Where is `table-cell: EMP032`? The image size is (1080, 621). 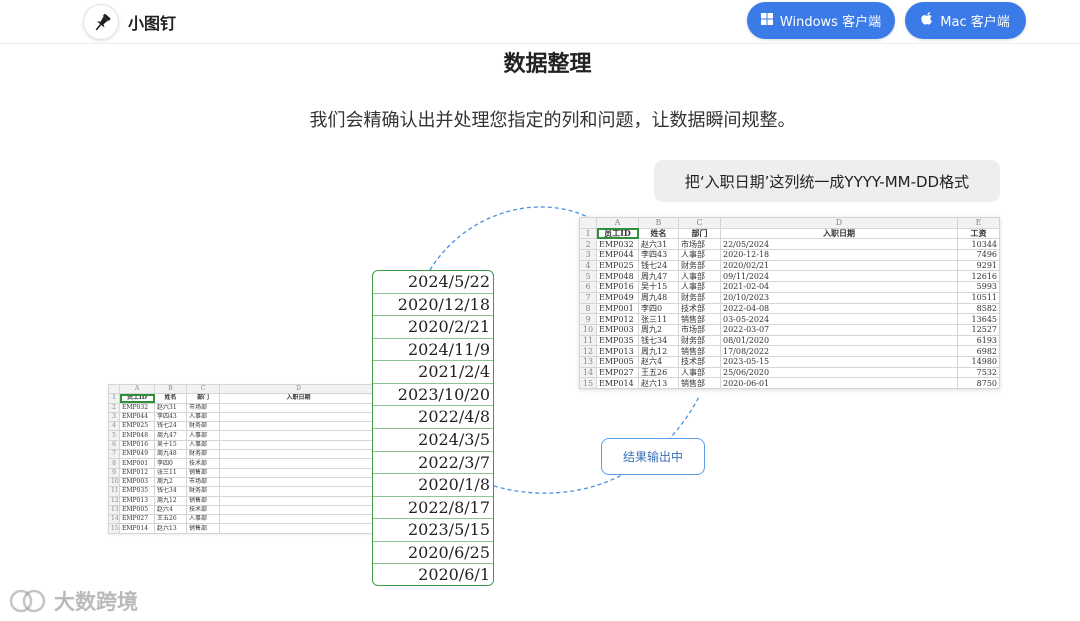 table-cell: EMP032 is located at coordinates (617, 244).